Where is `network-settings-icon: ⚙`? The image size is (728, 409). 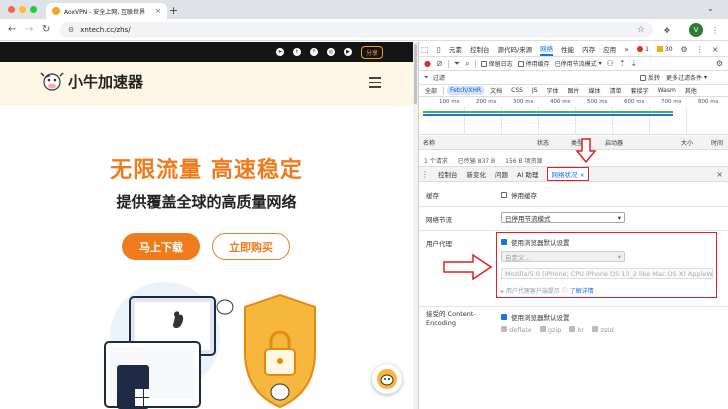
network-settings-icon: ⚙ is located at coordinates (719, 63).